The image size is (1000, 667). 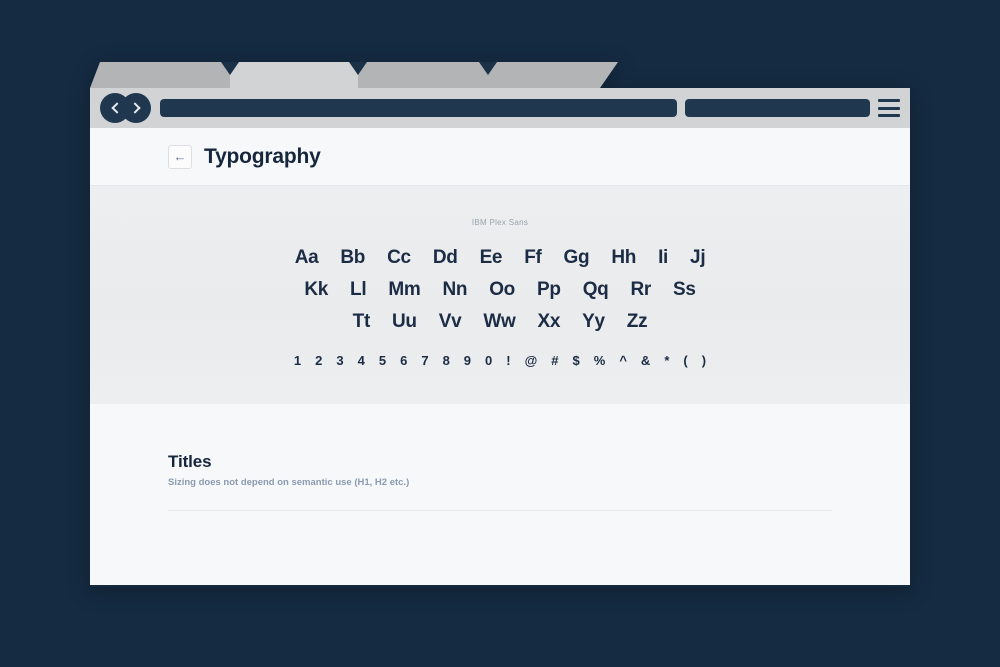 What do you see at coordinates (491, 257) in the screenshot?
I see `glyph-pair: Ee` at bounding box center [491, 257].